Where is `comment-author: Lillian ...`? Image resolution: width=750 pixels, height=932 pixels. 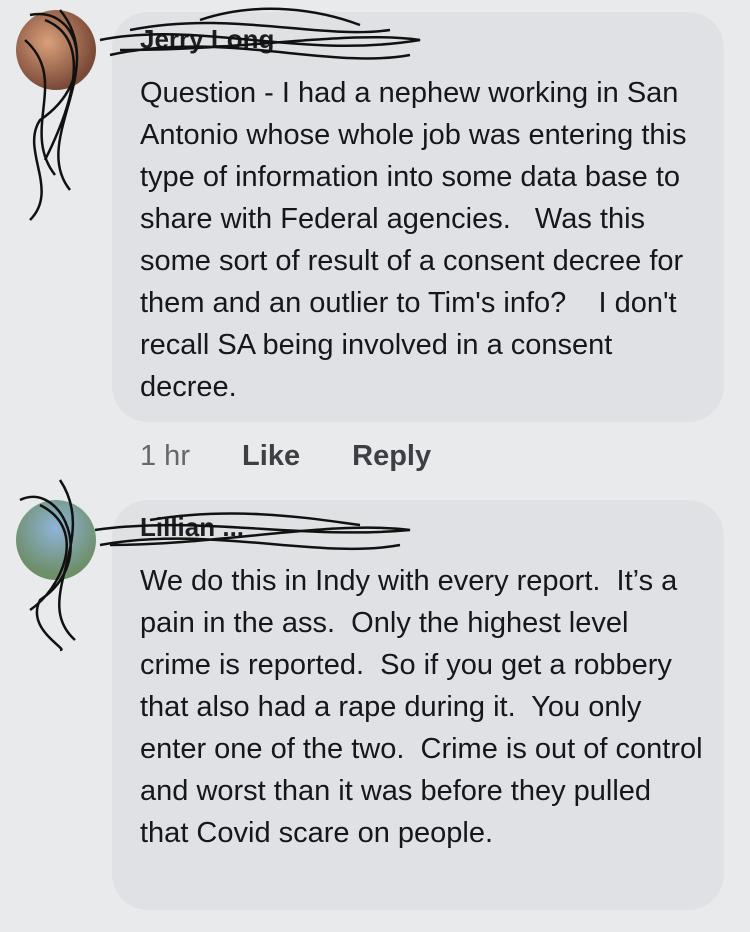
comment-author: Lillian ... is located at coordinates (192, 527).